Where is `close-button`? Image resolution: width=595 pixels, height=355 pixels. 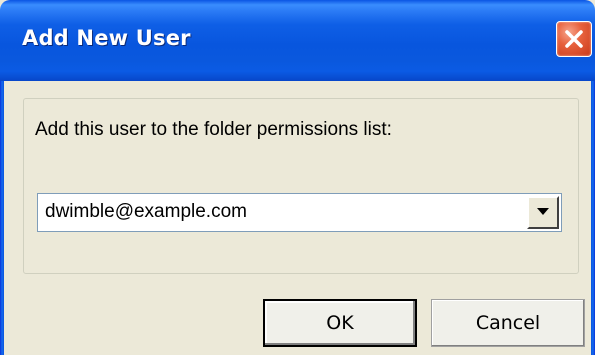
close-button is located at coordinates (574, 39).